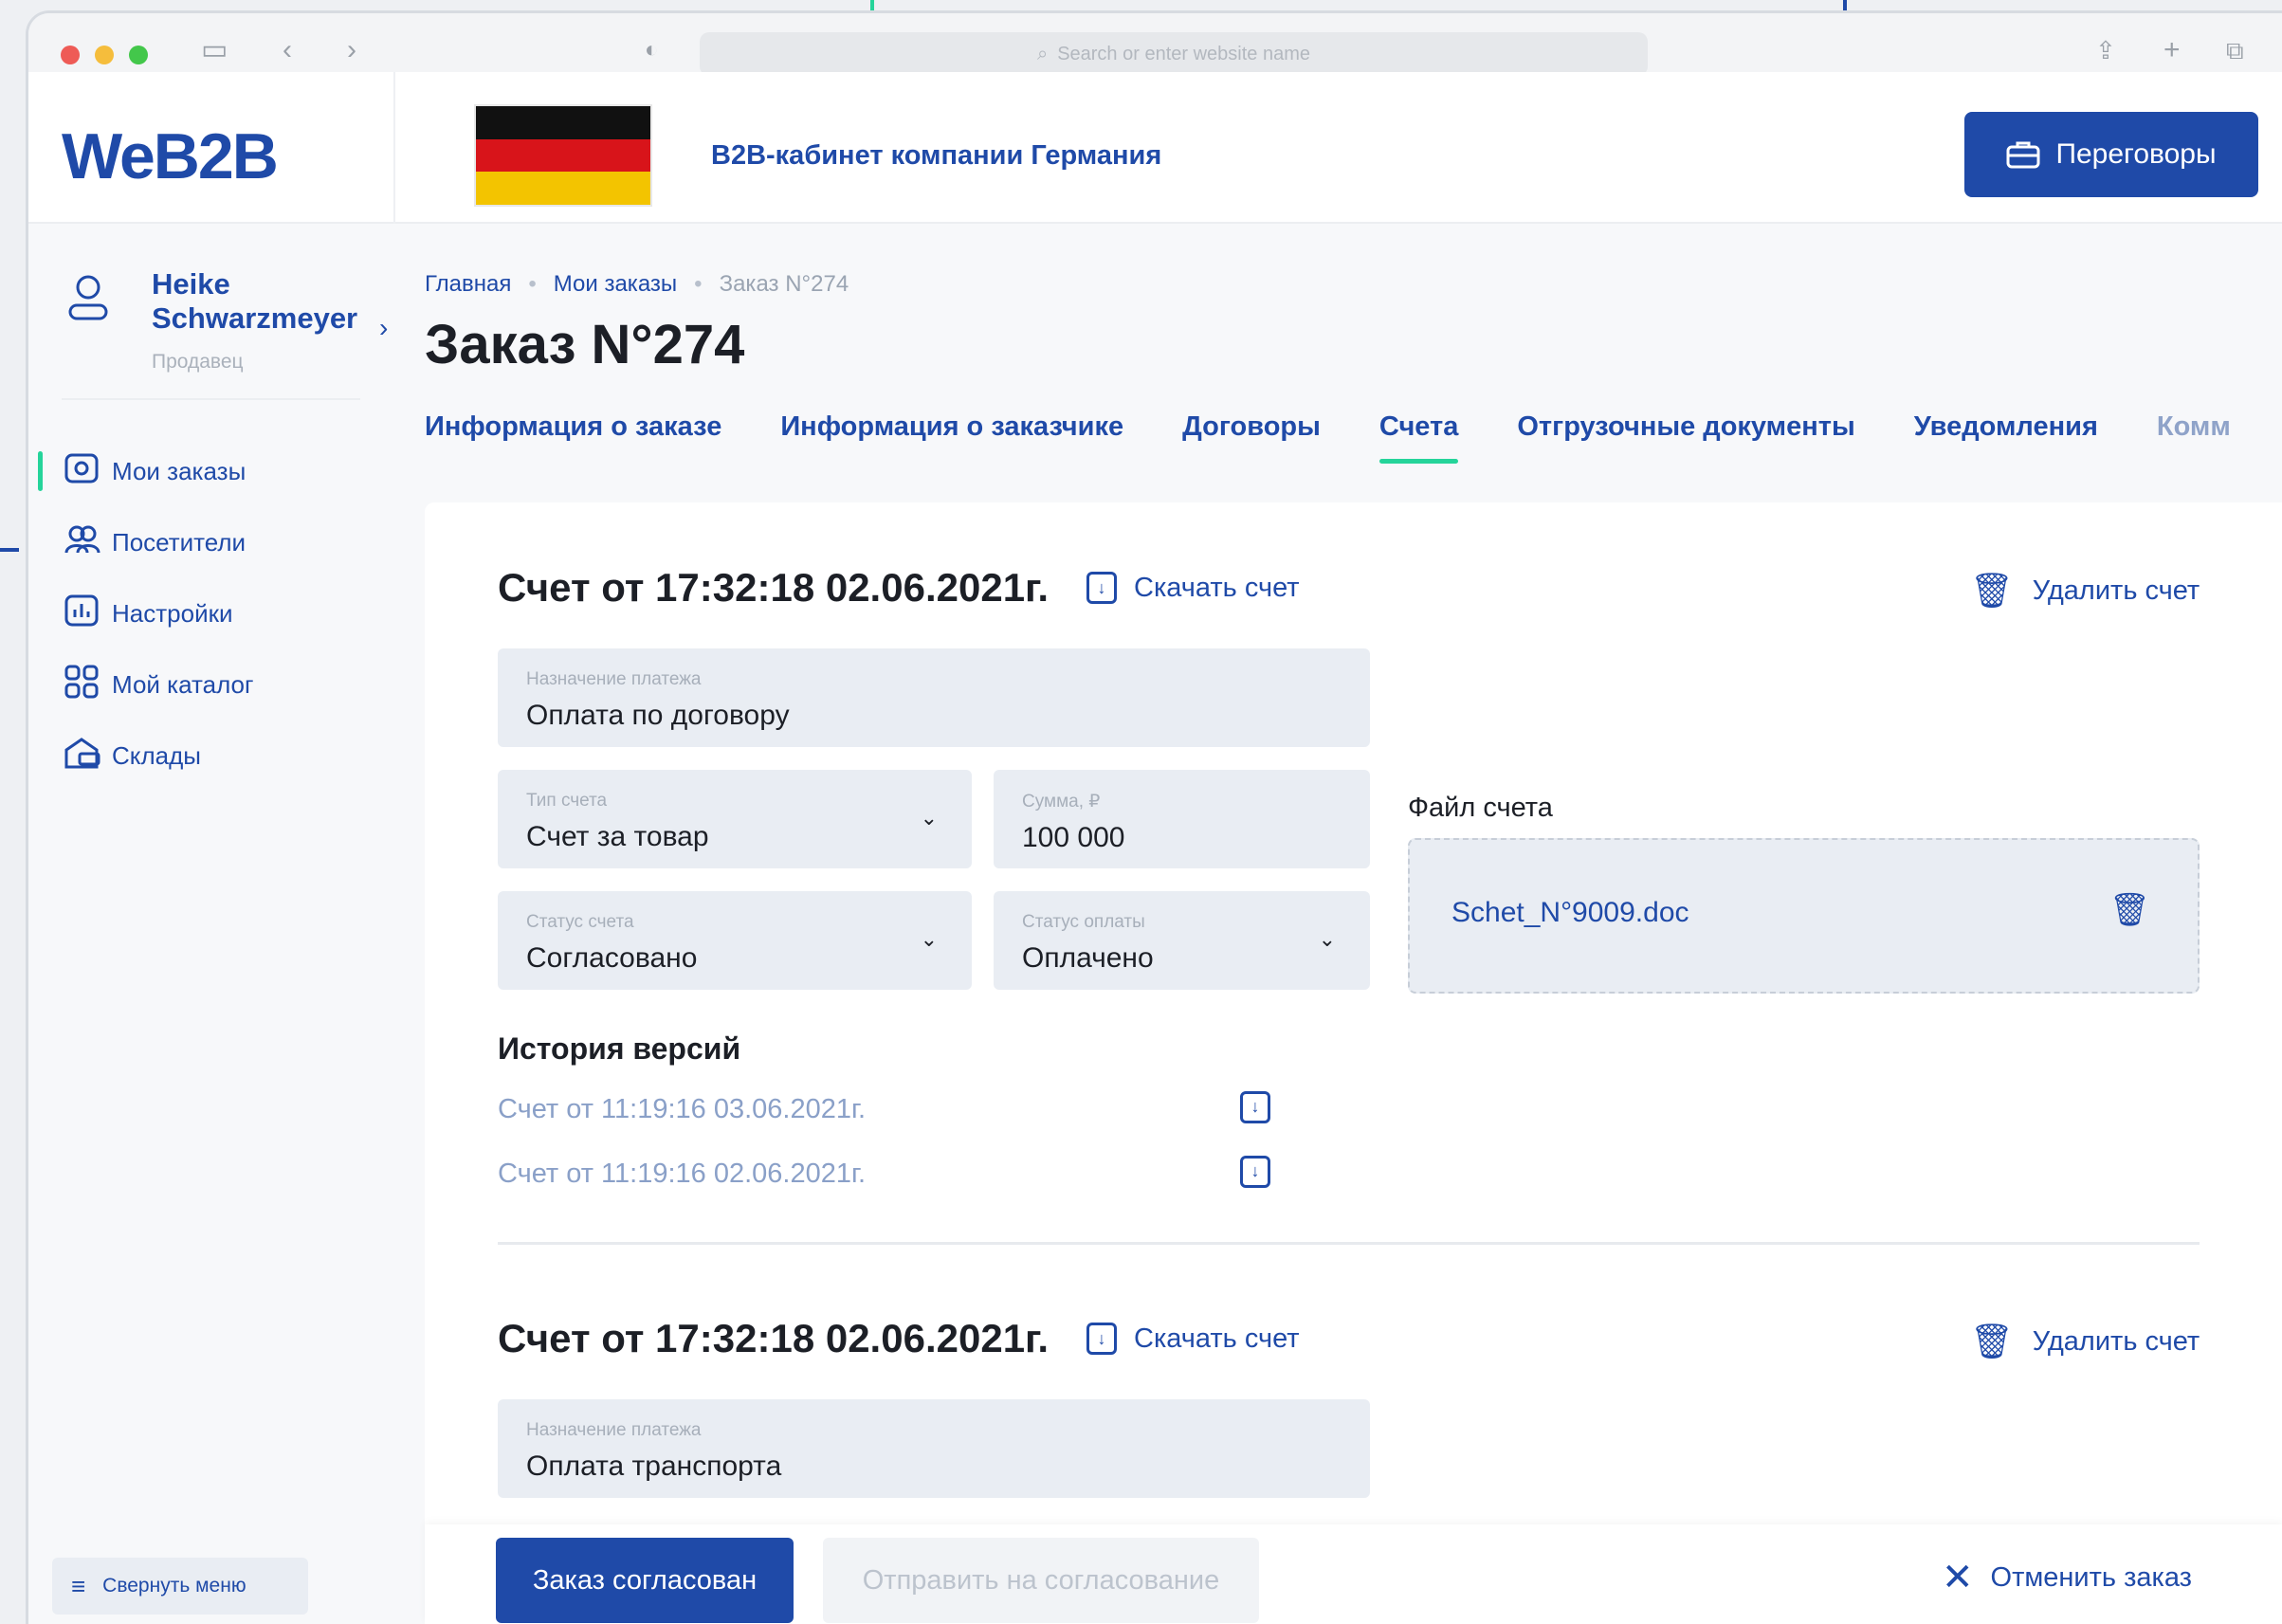 This screenshot has height=1624, width=2282. What do you see at coordinates (619, 1048) in the screenshot?
I see `version-history-title: История версий` at bounding box center [619, 1048].